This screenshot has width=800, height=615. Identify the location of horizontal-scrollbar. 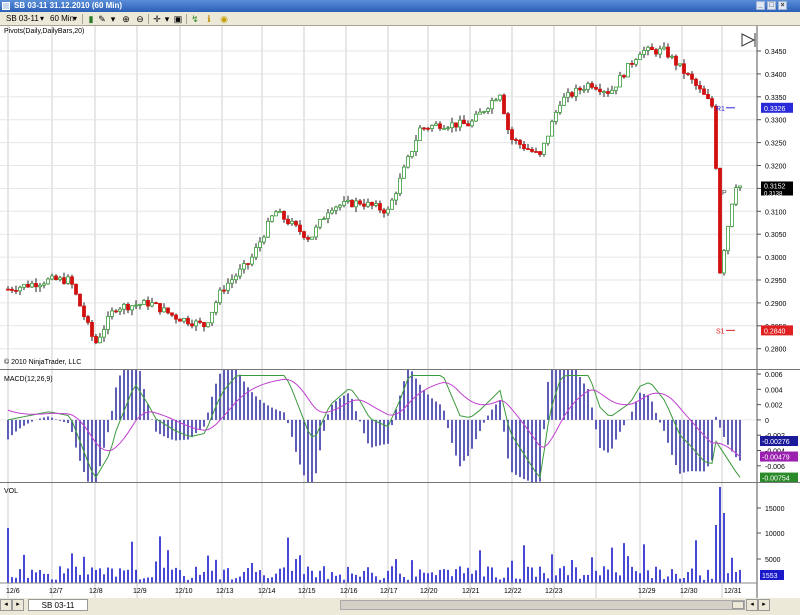
(542, 605).